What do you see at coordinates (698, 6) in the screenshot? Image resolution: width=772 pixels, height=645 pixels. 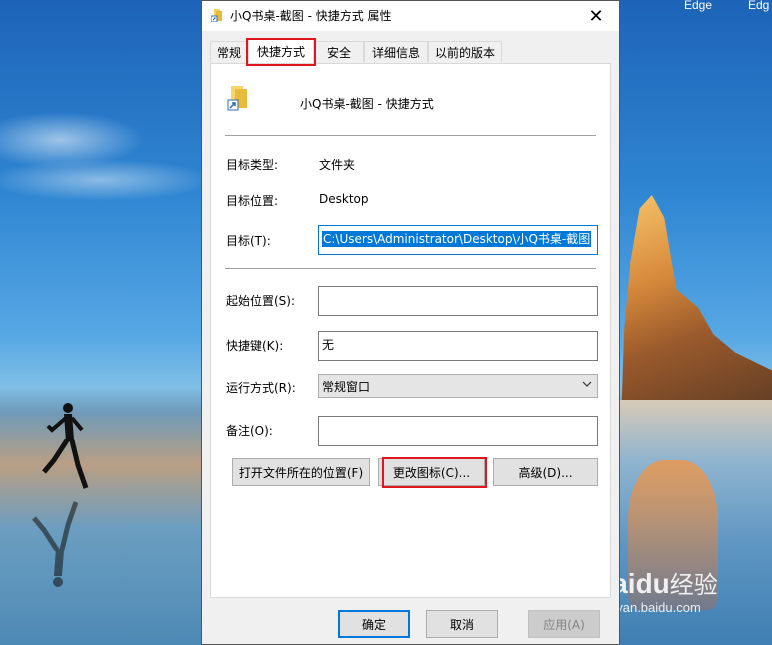 I see `desktop-item-edge: Edge` at bounding box center [698, 6].